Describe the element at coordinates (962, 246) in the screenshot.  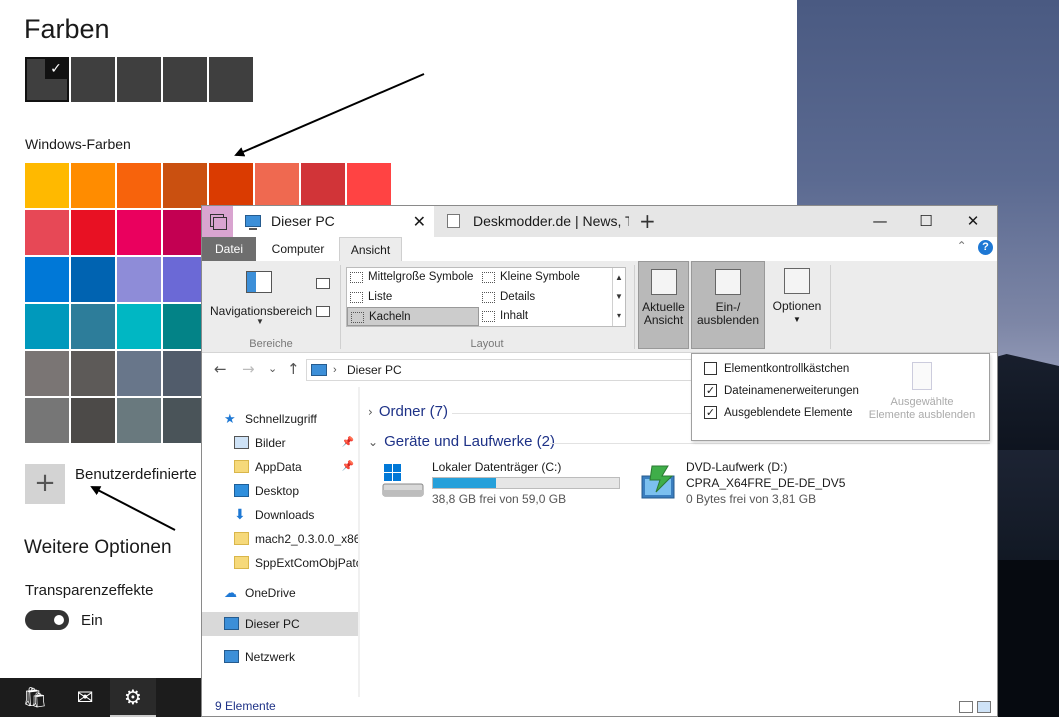
I see `collapse-ribbon-icon: ⌃` at that location.